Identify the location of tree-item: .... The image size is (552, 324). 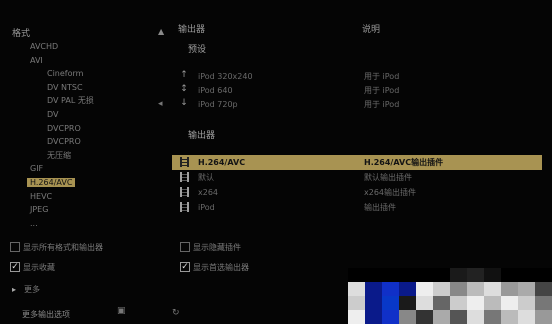
(85, 224).